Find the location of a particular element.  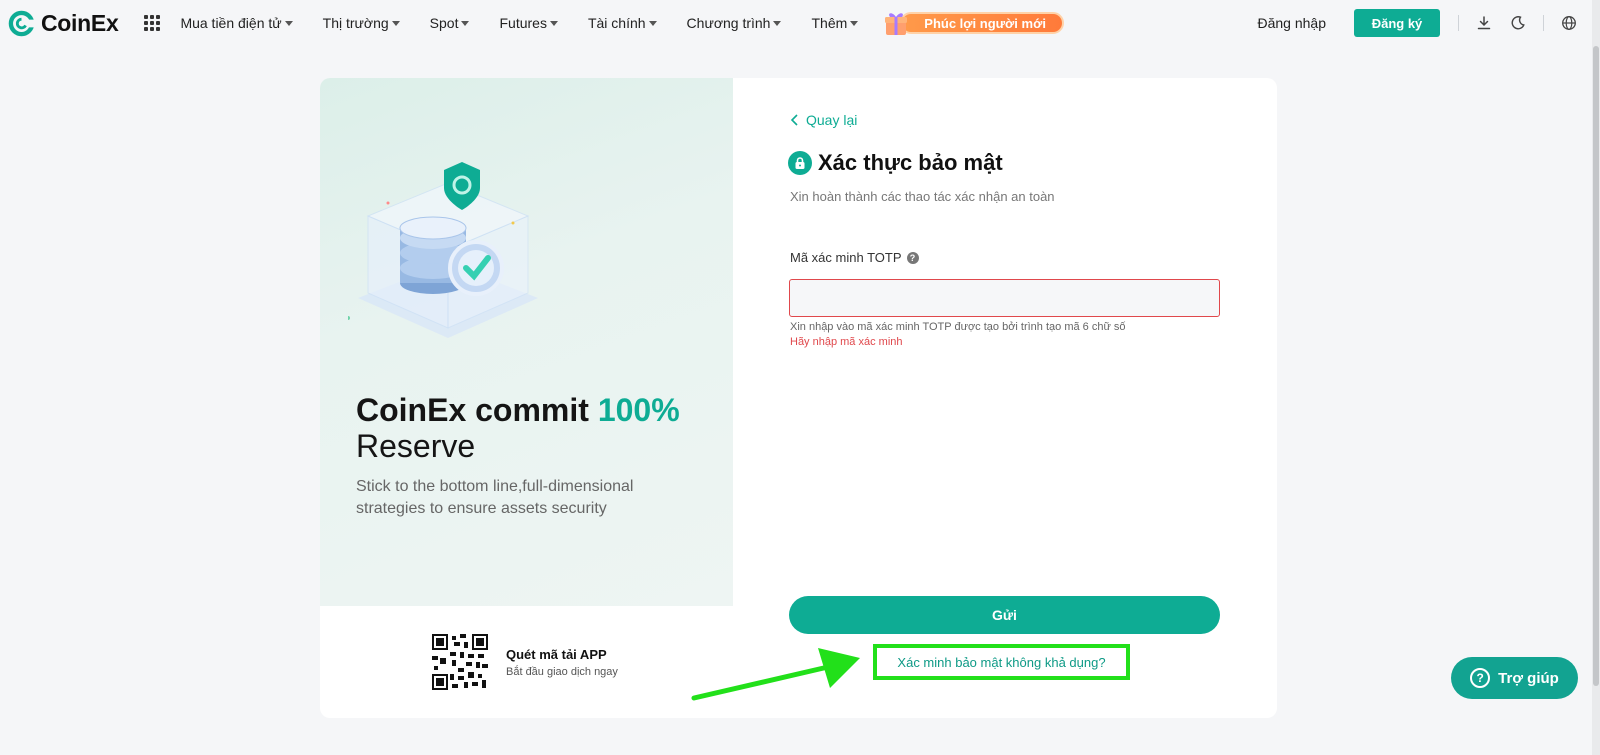

promo-title: CoinEx commit 100% is located at coordinates (536, 410).